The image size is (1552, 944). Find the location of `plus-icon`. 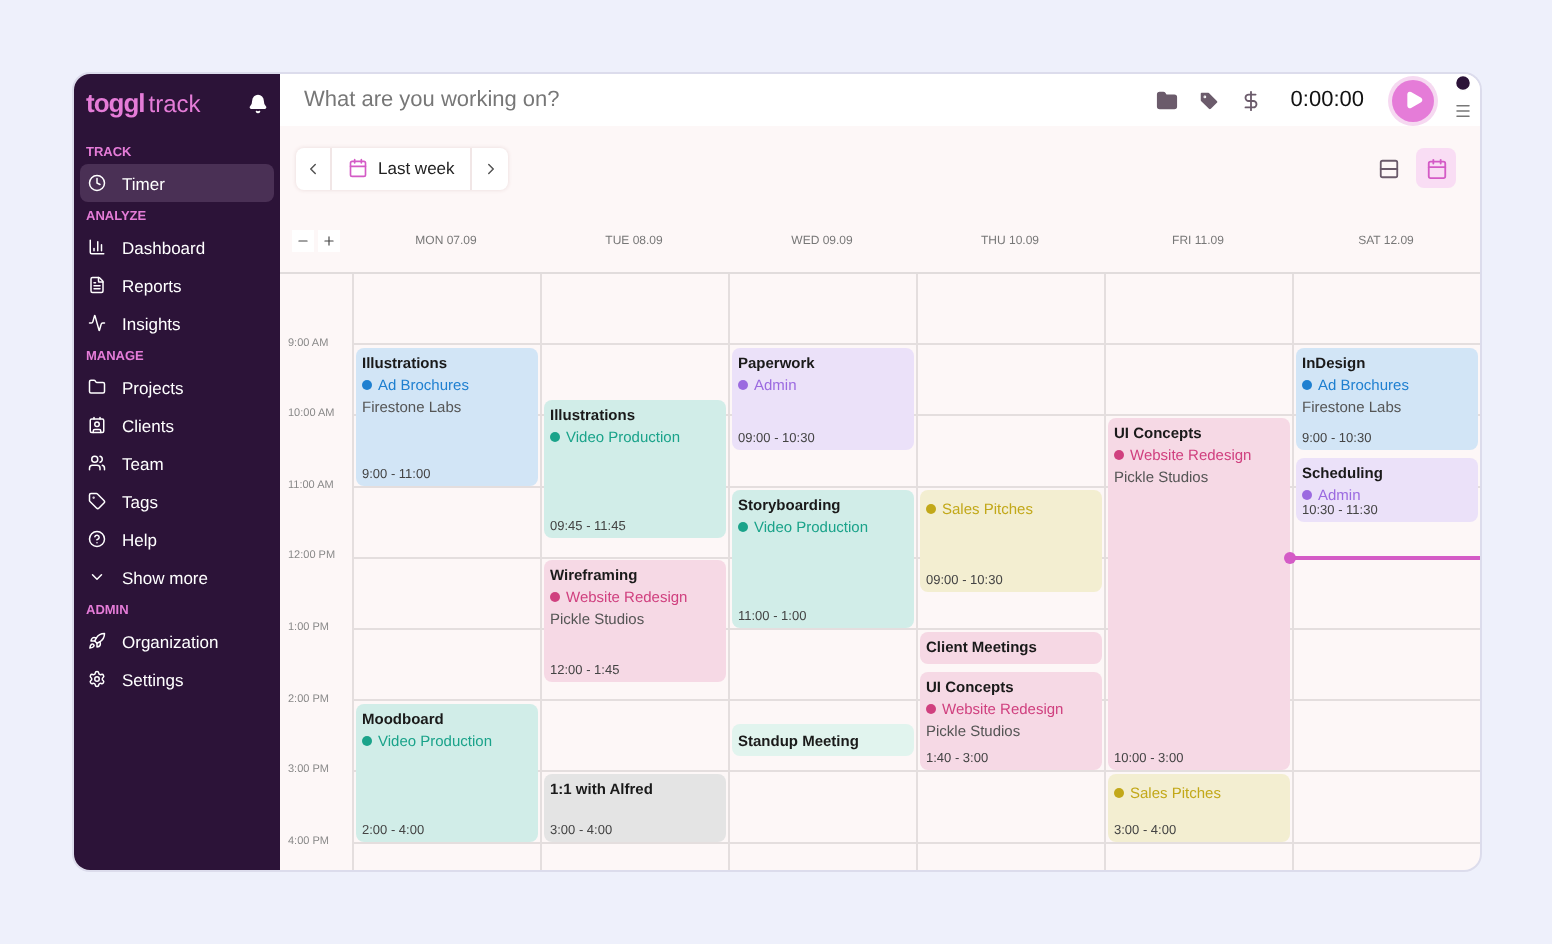

plus-icon is located at coordinates (329, 241).